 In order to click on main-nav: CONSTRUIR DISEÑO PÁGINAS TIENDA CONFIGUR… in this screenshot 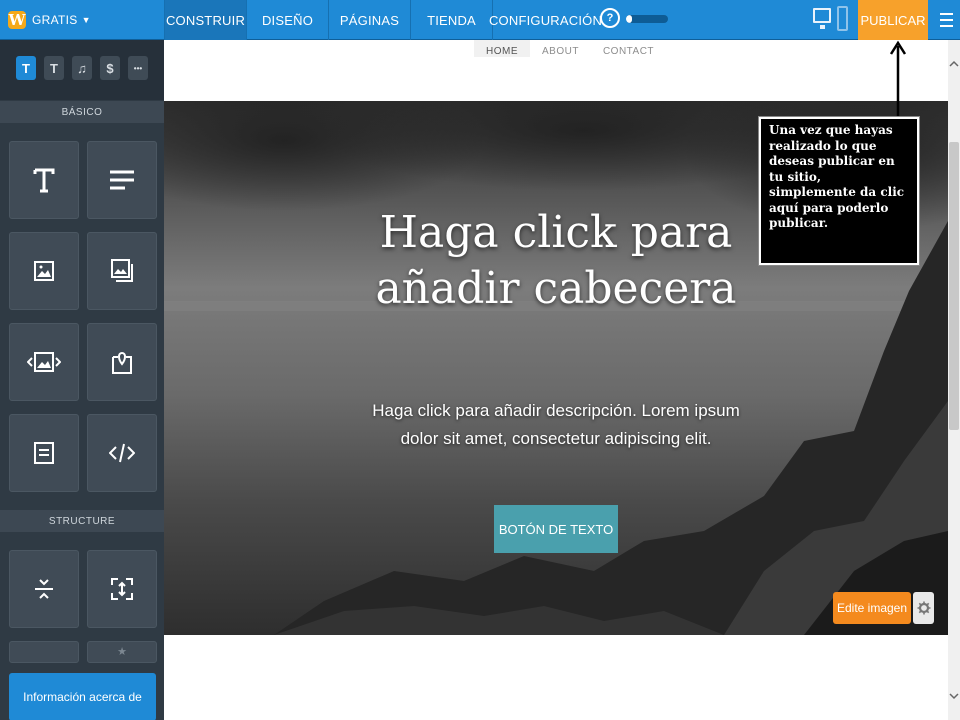, I will do `click(383, 20)`.